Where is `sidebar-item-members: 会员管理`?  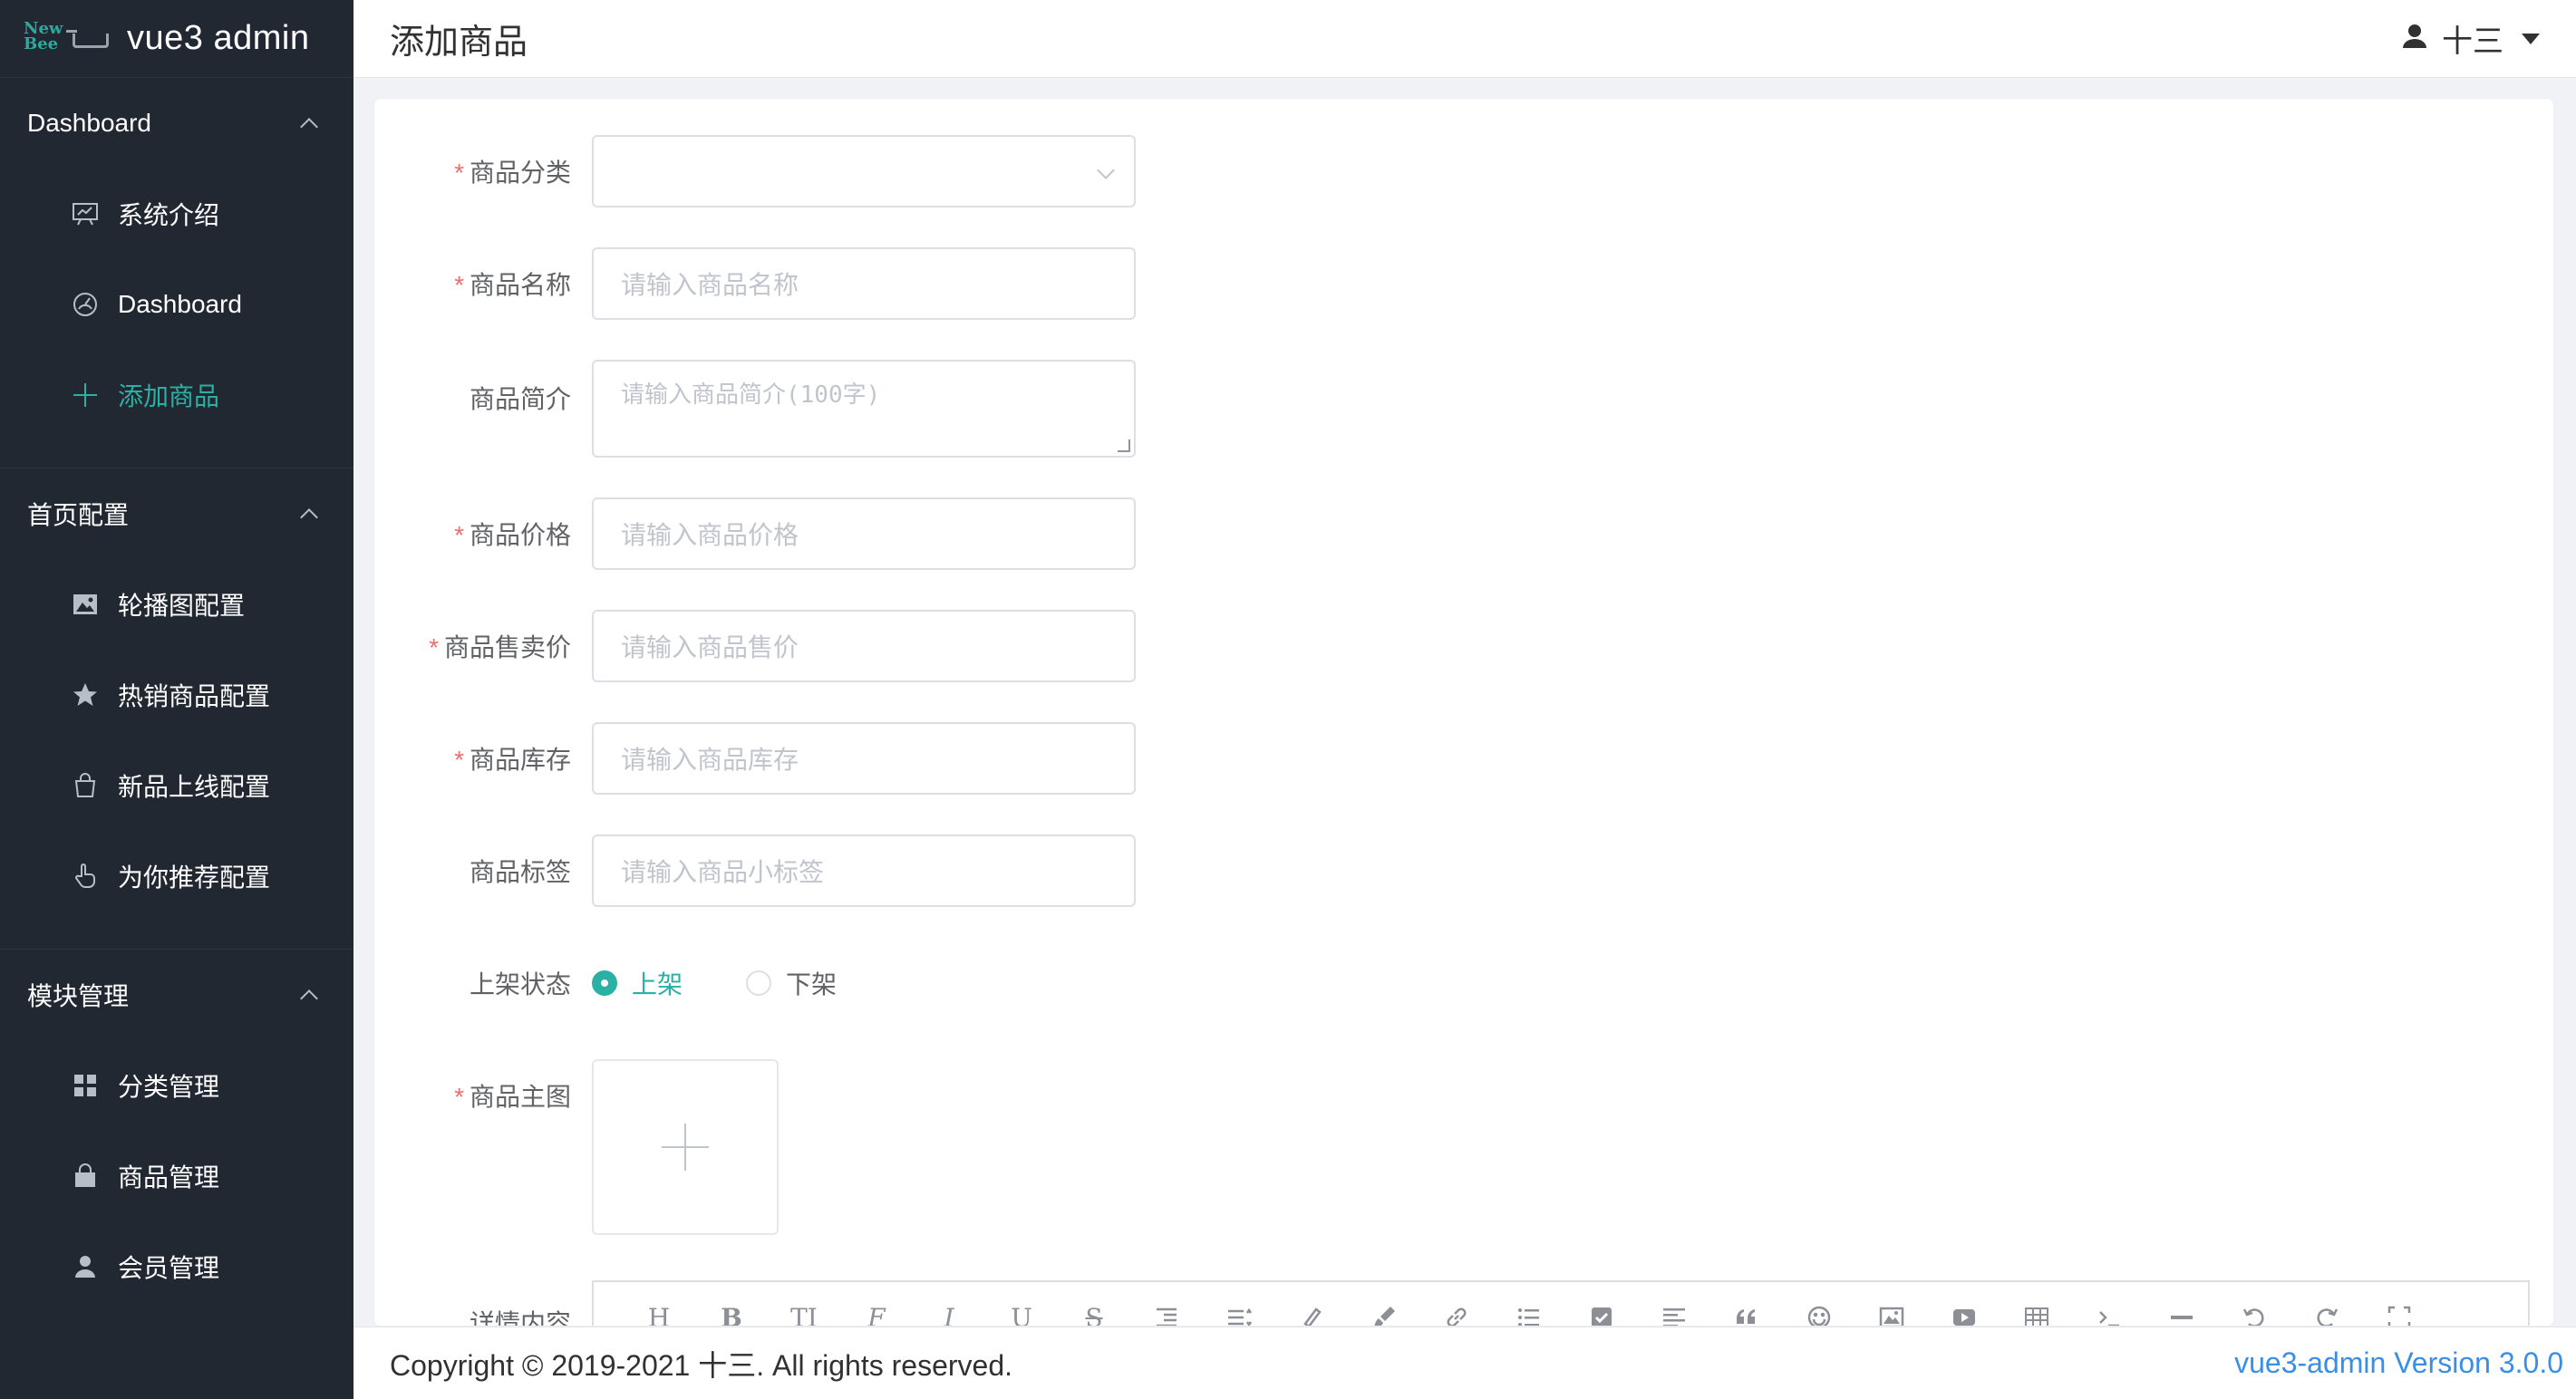 sidebar-item-members: 会员管理 is located at coordinates (176, 1266).